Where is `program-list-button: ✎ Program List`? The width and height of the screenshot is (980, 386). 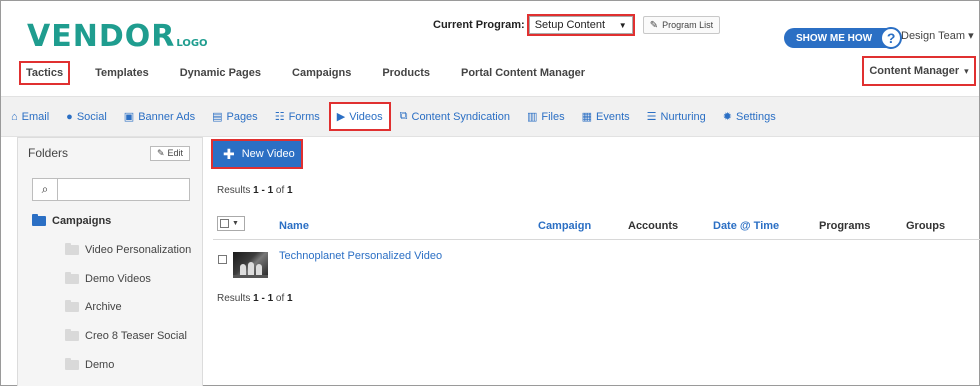 program-list-button: ✎ Program List is located at coordinates (681, 25).